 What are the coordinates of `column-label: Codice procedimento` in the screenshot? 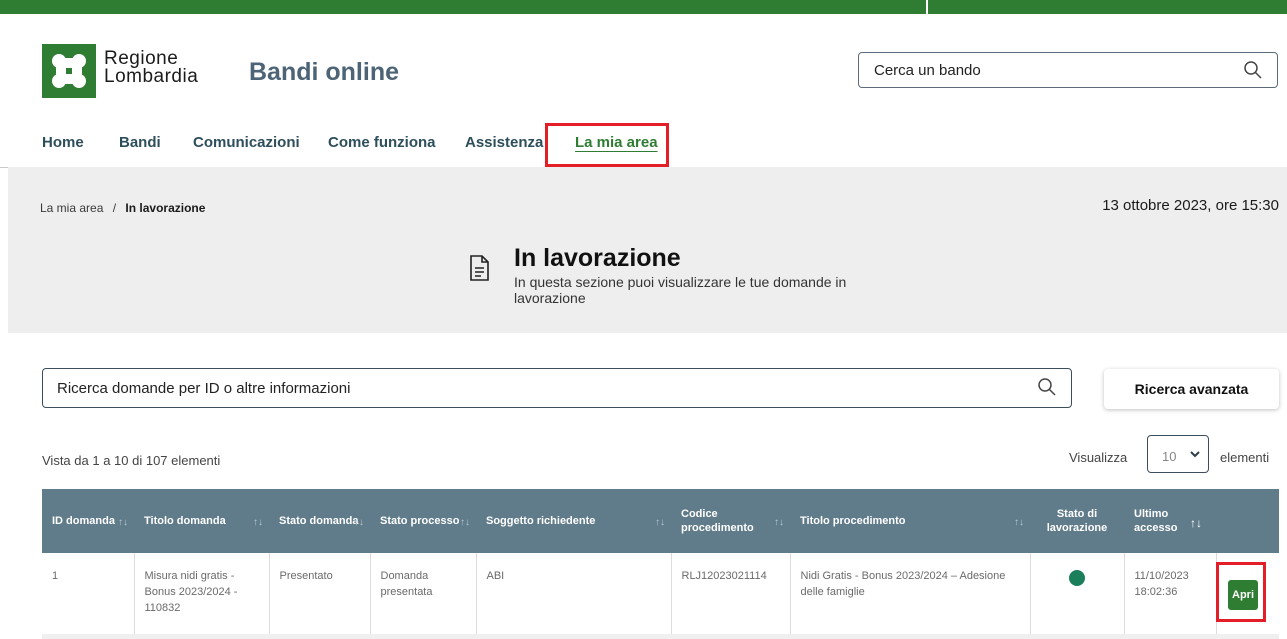 It's located at (717, 521).